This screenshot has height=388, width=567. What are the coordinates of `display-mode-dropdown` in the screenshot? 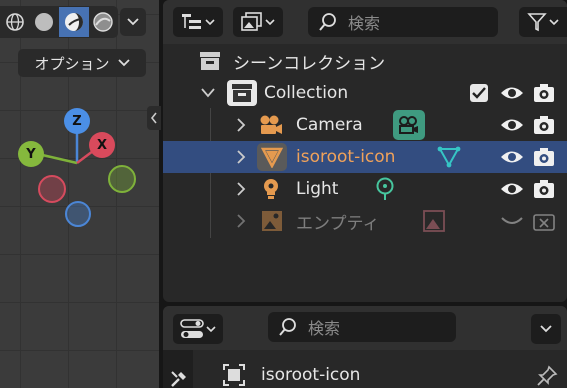 It's located at (198, 22).